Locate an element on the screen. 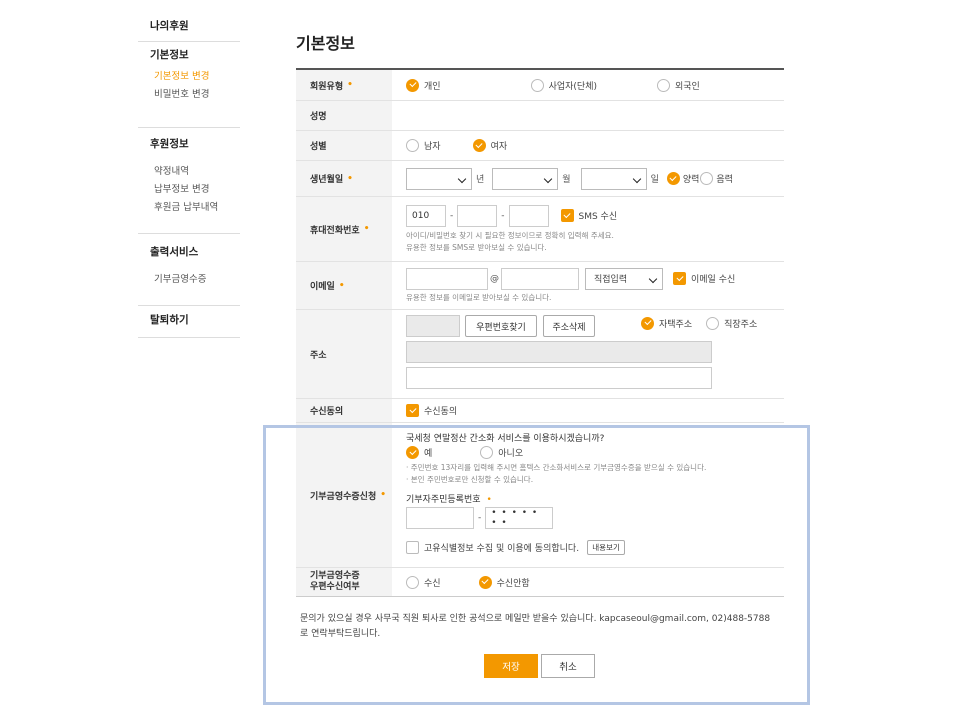 The width and height of the screenshot is (960, 720). email-at: @ is located at coordinates (494, 278).